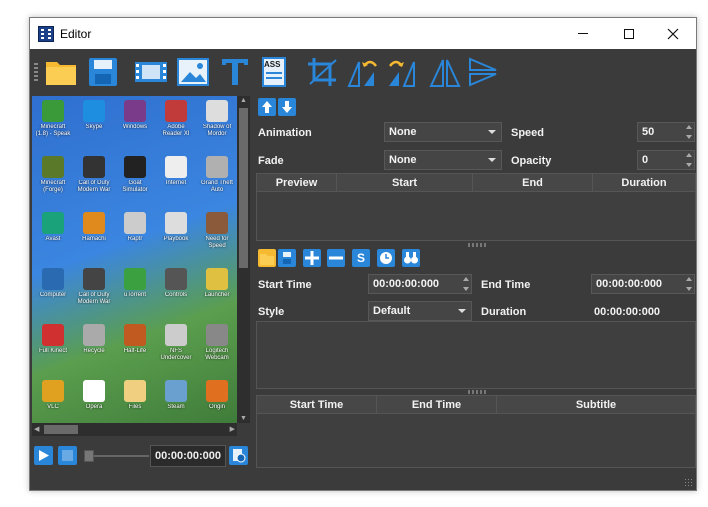 This screenshot has height=507, width=708. What do you see at coordinates (217, 401) in the screenshot?
I see `desktop-shortcut: Origin` at bounding box center [217, 401].